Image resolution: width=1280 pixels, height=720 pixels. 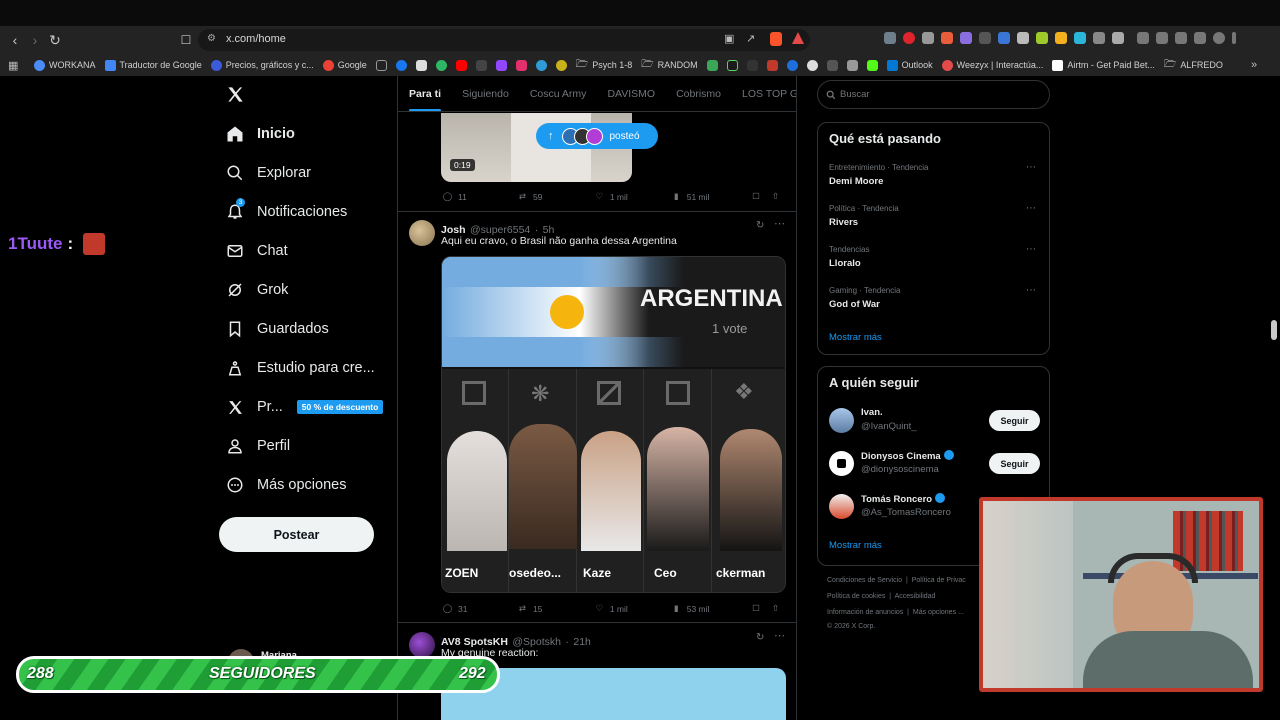 What do you see at coordinates (856, 181) in the screenshot?
I see `trend-name: Demi Moore` at bounding box center [856, 181].